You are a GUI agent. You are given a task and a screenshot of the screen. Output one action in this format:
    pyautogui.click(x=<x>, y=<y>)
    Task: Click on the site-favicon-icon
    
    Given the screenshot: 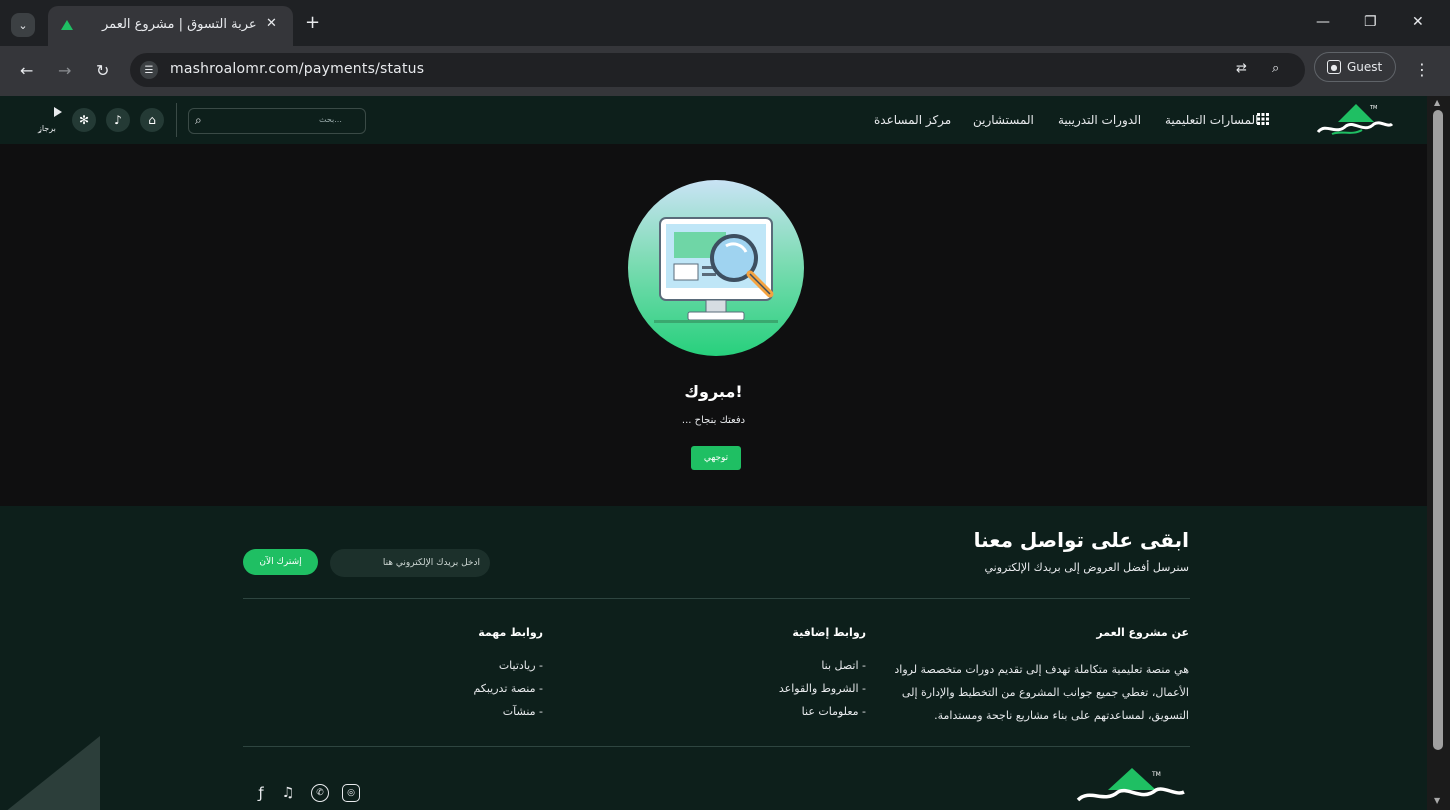 What is the action you would take?
    pyautogui.click(x=67, y=25)
    